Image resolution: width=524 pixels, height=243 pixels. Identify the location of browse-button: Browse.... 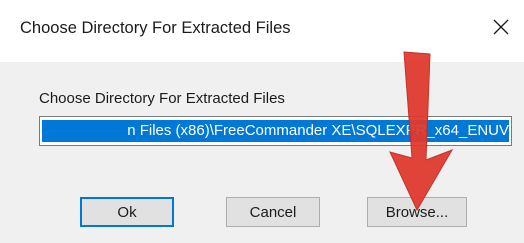
(417, 212).